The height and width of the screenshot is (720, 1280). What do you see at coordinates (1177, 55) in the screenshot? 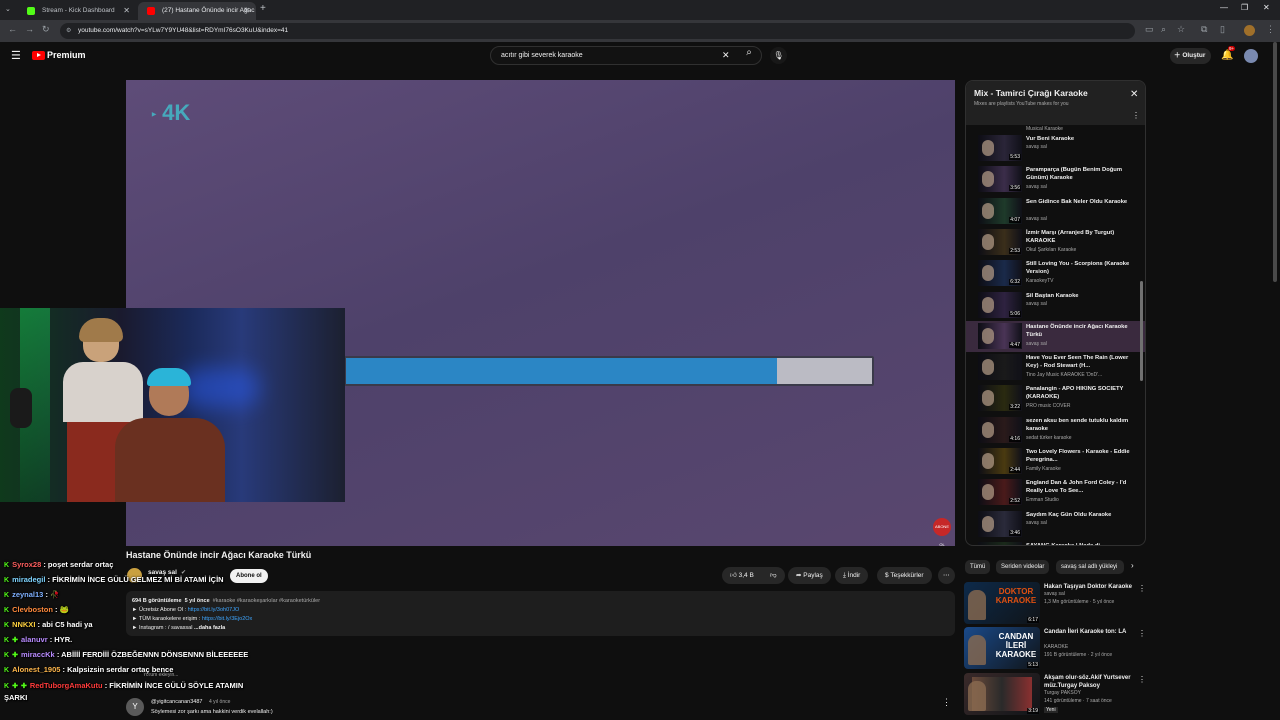
I see `plus-icon: ＋` at bounding box center [1177, 55].